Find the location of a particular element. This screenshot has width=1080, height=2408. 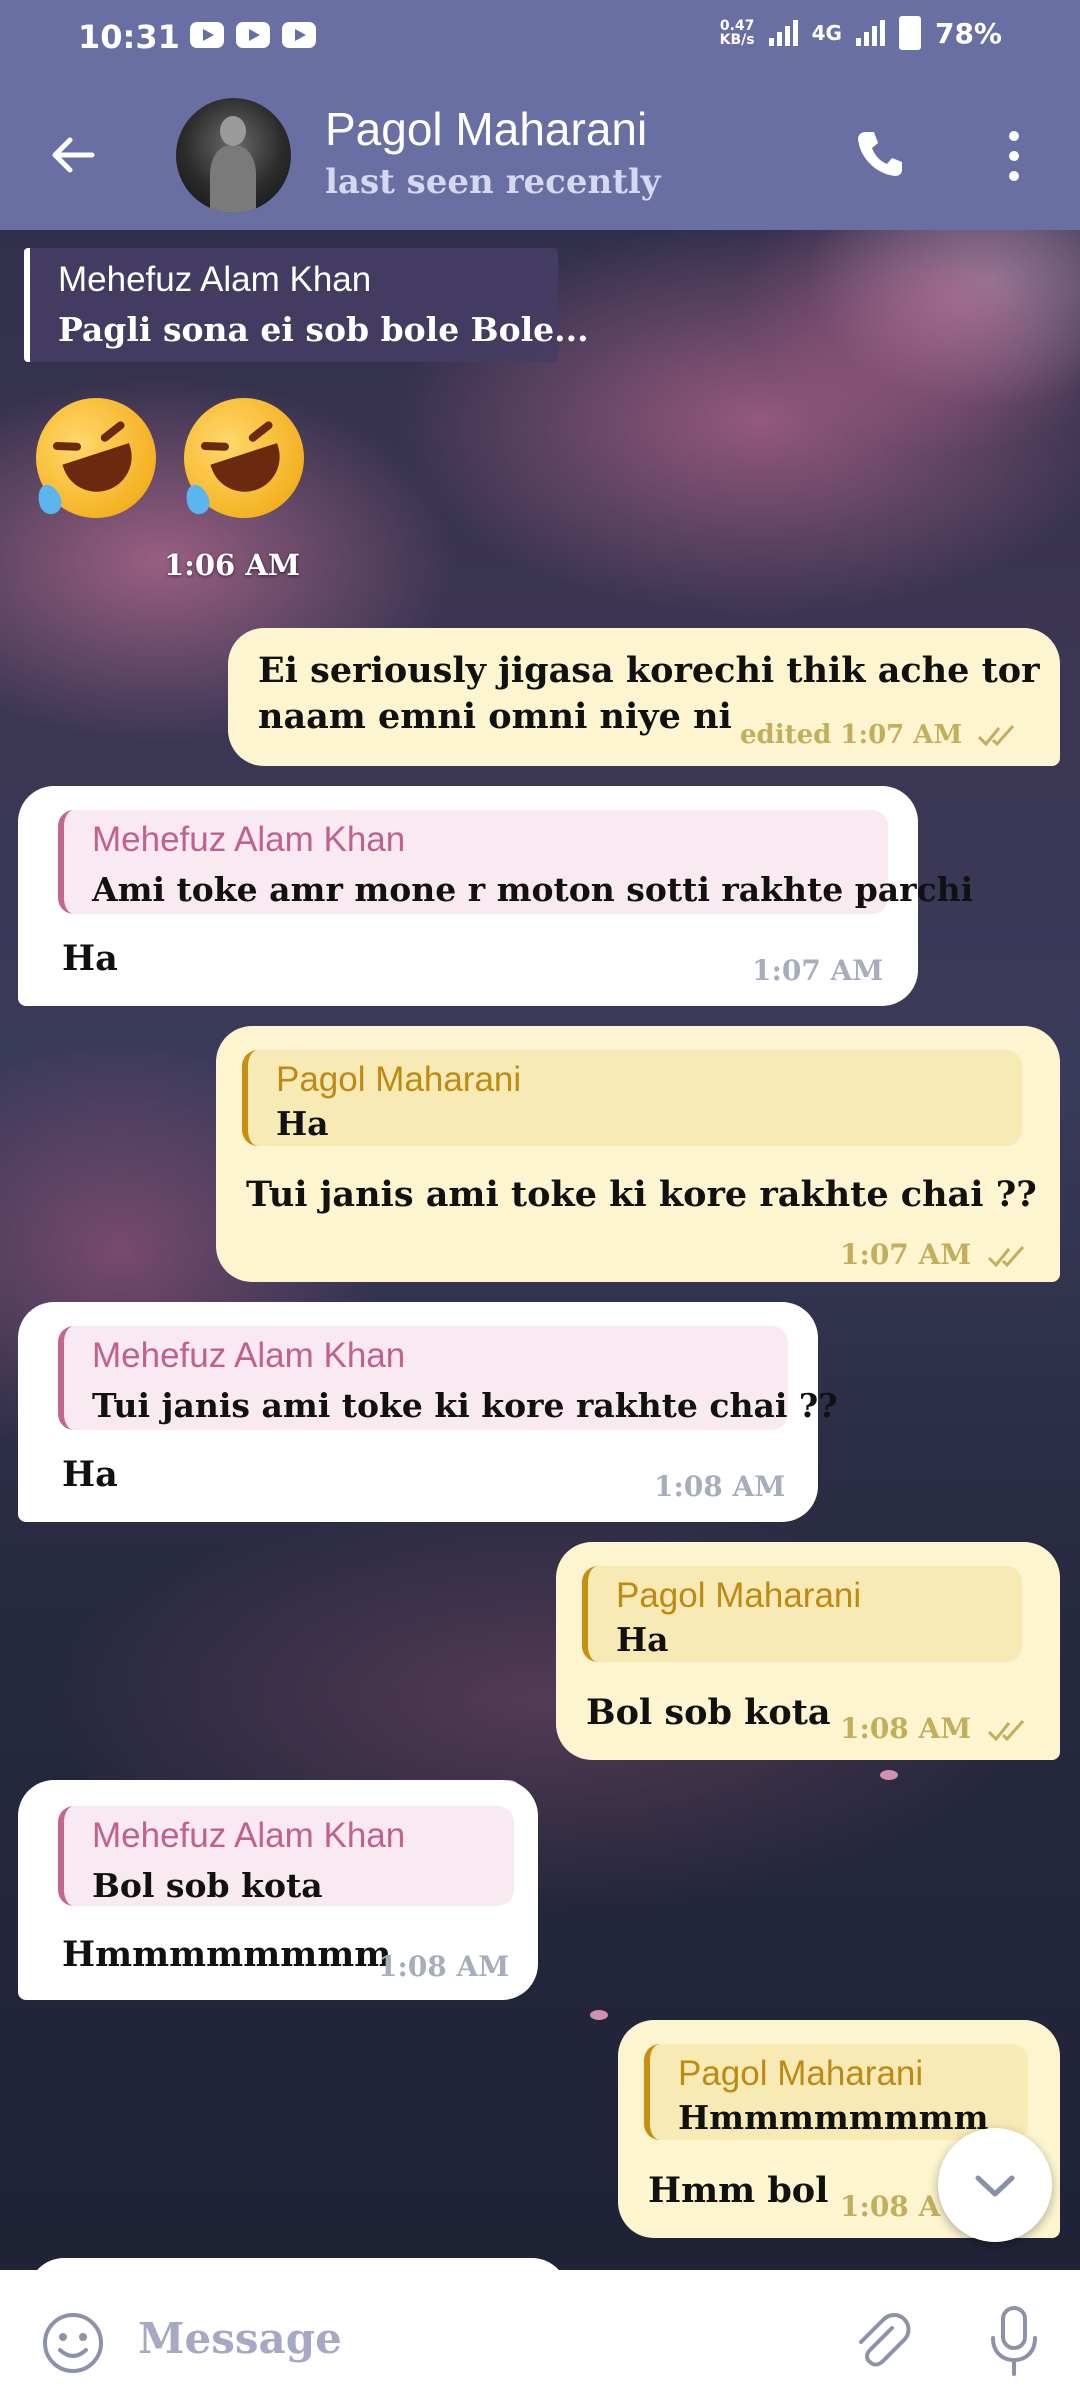

reply-preview: Pagol Maharani Hmmmmmmmm is located at coordinates (836, 2092).